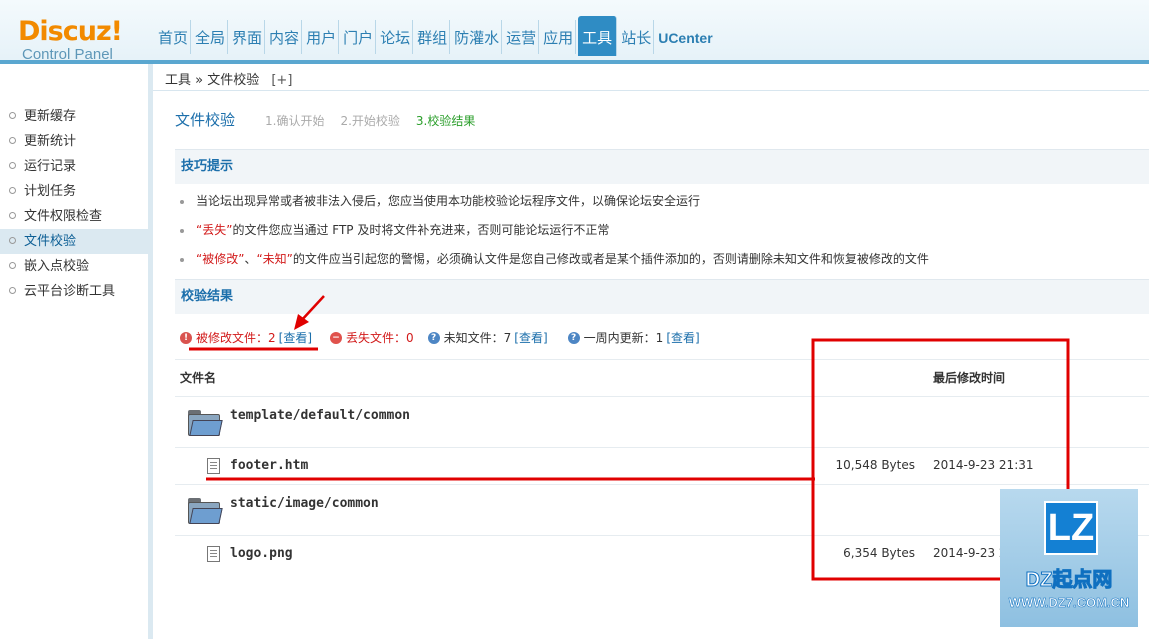  I want to click on title-row: 文件校验 1.确认开始 2.开始校验 3.校验结果, so click(333, 119).